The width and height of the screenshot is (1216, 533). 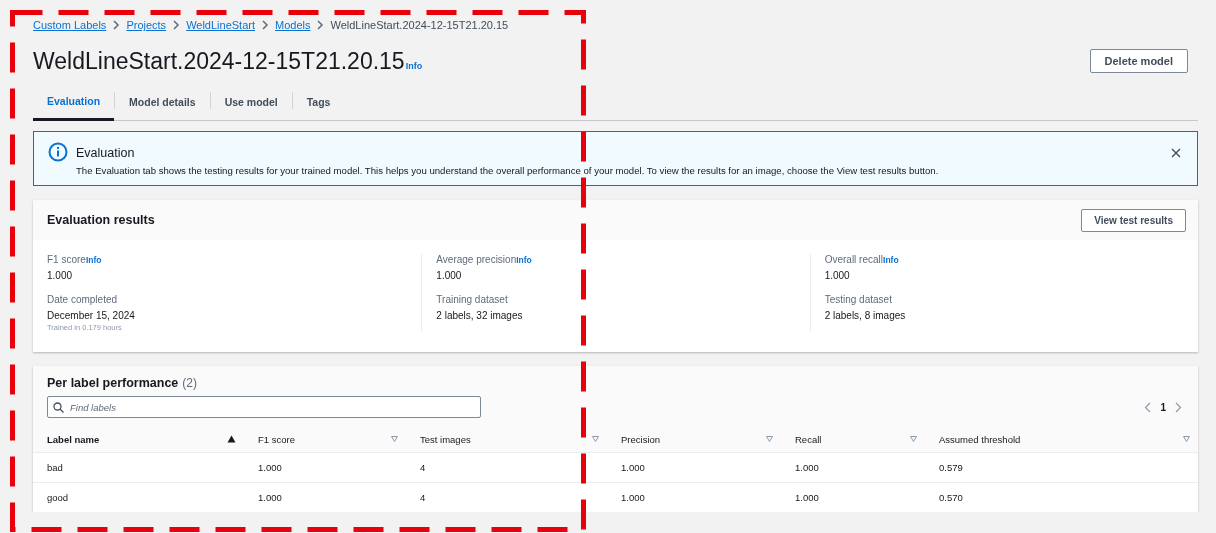 I want to click on breadcrumb-link: Models, so click(x=293, y=25).